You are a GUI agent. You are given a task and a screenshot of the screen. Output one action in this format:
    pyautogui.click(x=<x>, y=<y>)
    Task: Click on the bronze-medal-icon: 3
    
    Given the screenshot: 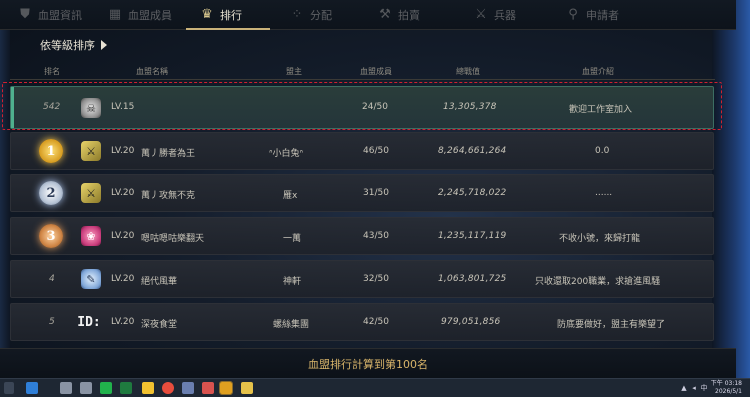 What is the action you would take?
    pyautogui.click(x=51, y=236)
    